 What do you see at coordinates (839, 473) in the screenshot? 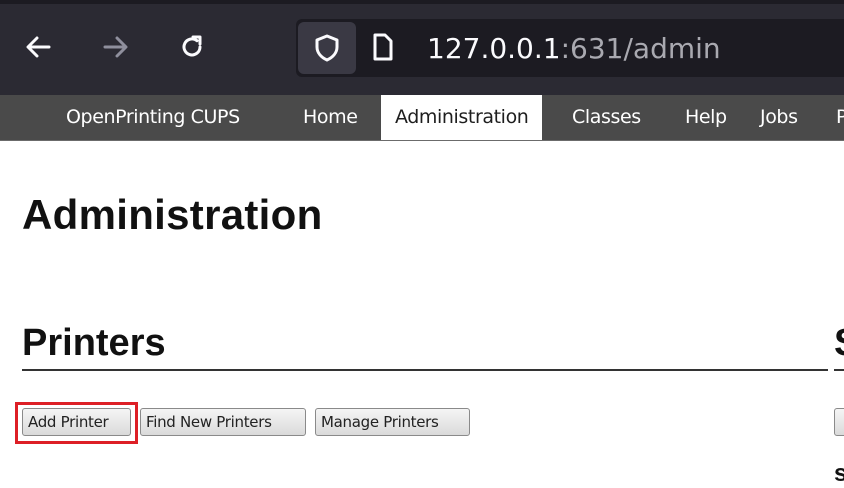
I see `server-subtext-partial: s` at bounding box center [839, 473].